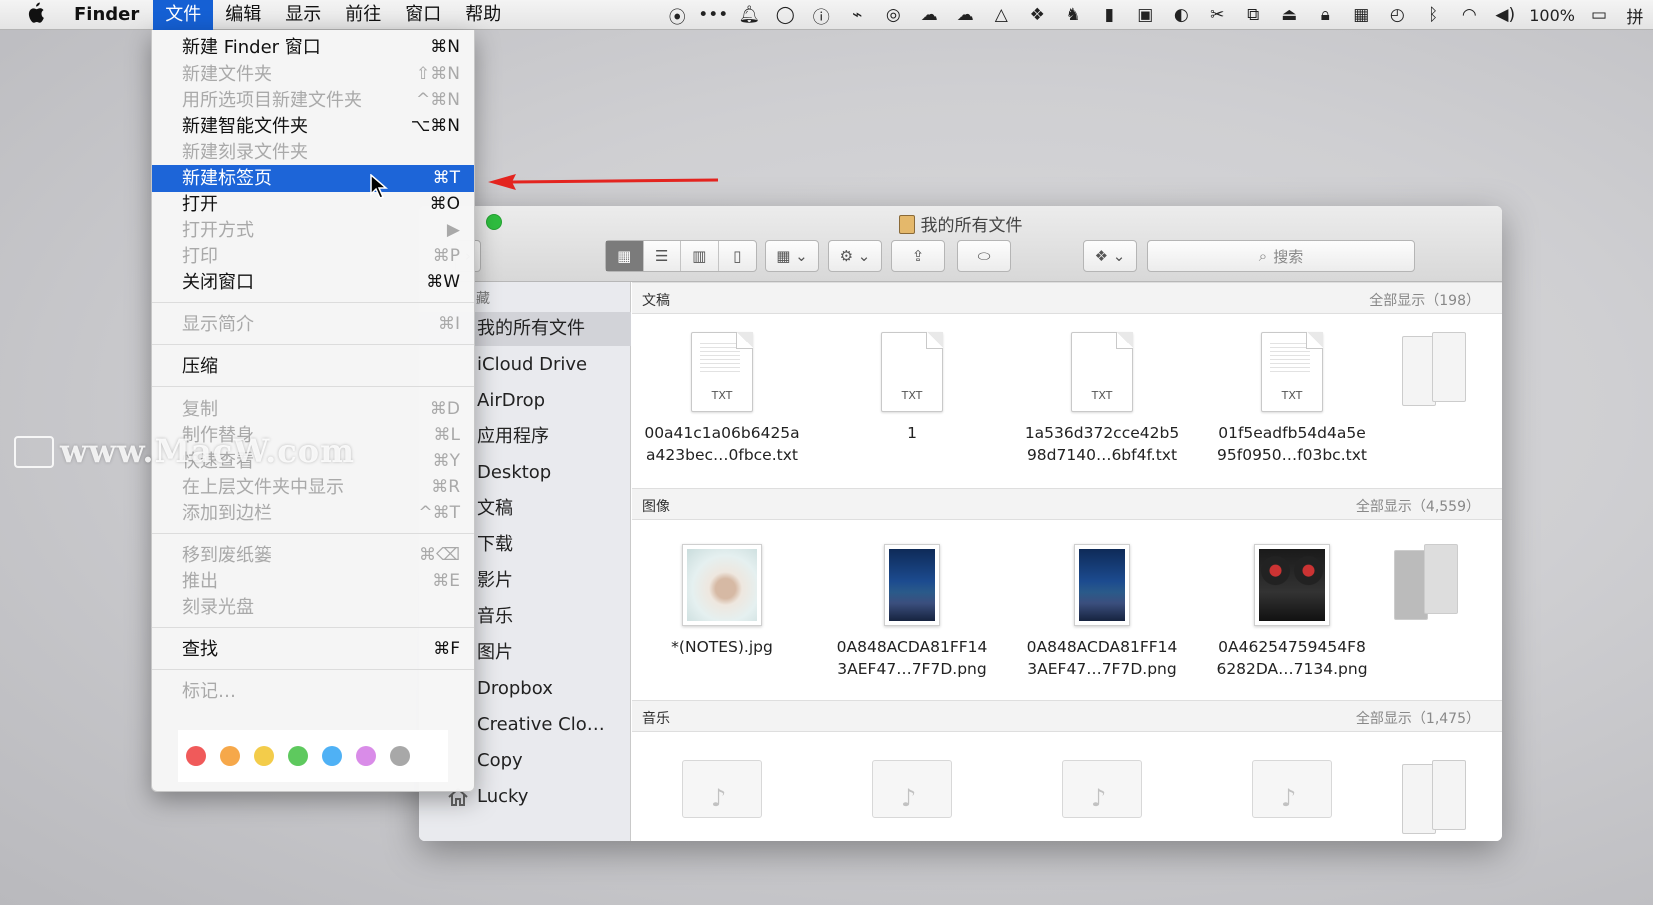 The width and height of the screenshot is (1653, 905). I want to click on show-all-link: 全部显示（198）, so click(1424, 300).